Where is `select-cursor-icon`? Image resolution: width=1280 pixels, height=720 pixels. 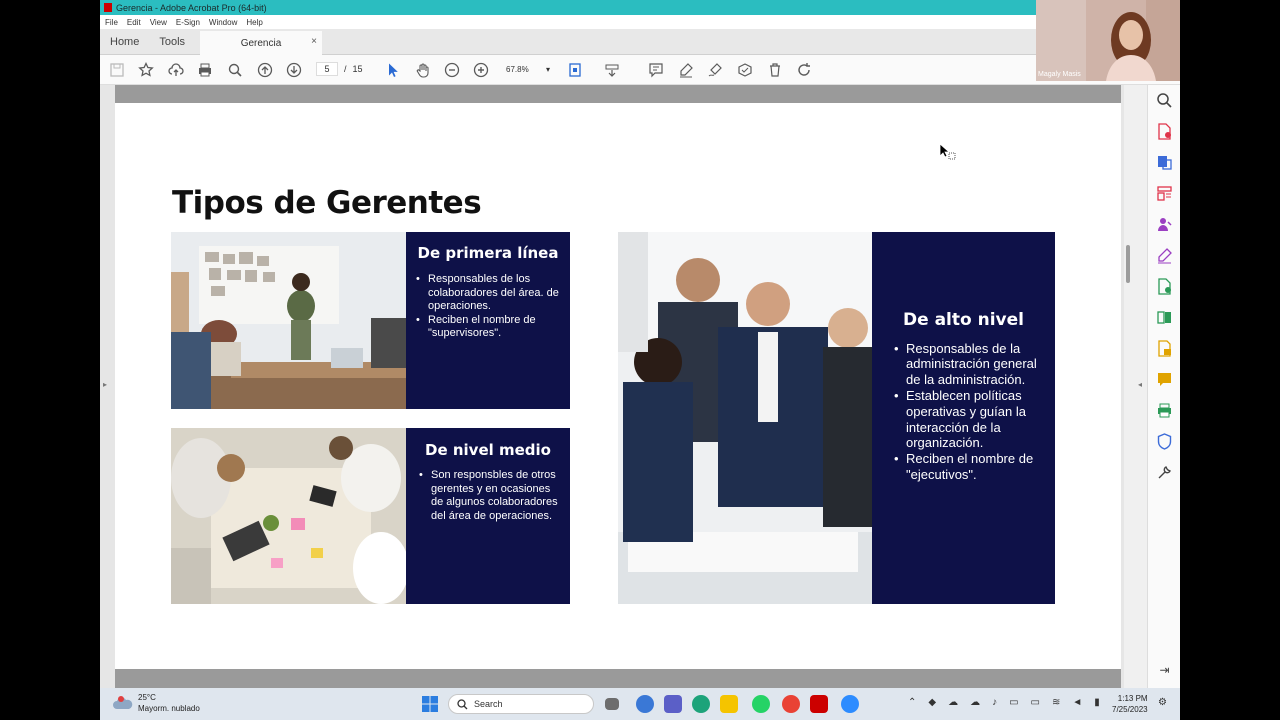
select-cursor-icon is located at coordinates (393, 70).